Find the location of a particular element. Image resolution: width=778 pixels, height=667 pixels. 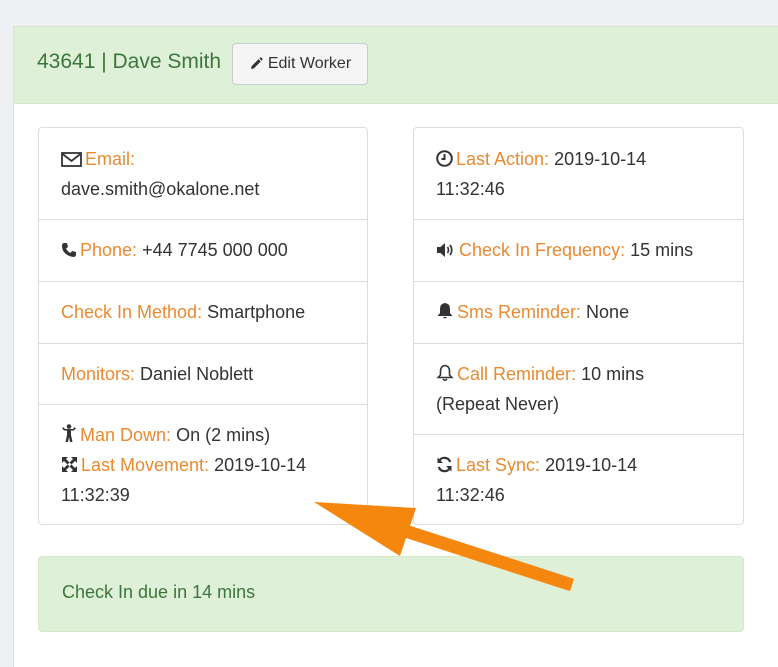

phone-label: Phone: is located at coordinates (109, 250).